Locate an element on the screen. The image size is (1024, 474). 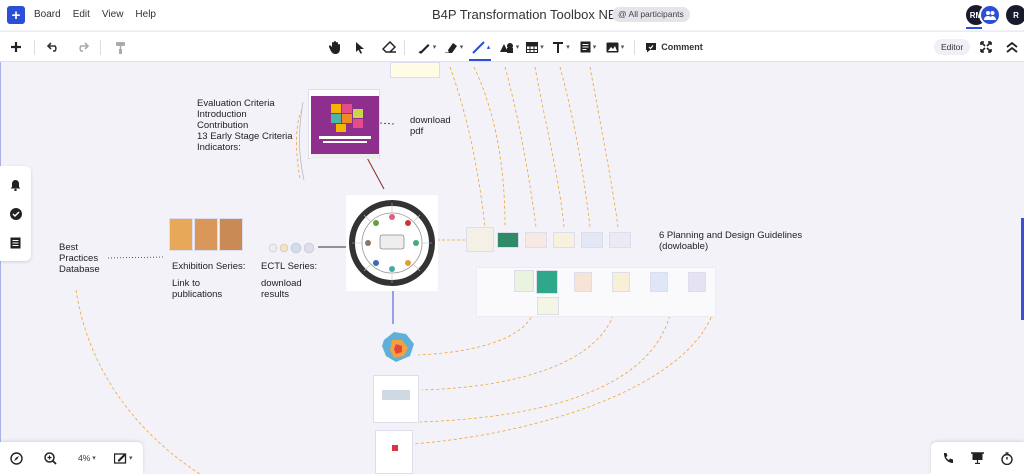
zoom-level: 4% is located at coordinates (84, 458).